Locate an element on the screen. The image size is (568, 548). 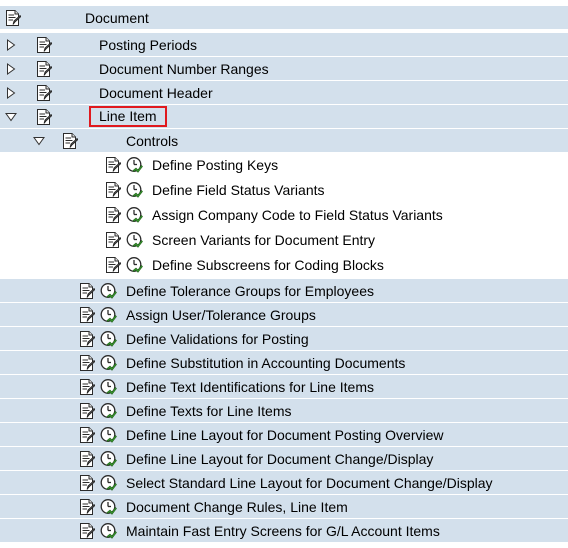
tree-node-label-highlighted: Line Item is located at coordinates (128, 116).